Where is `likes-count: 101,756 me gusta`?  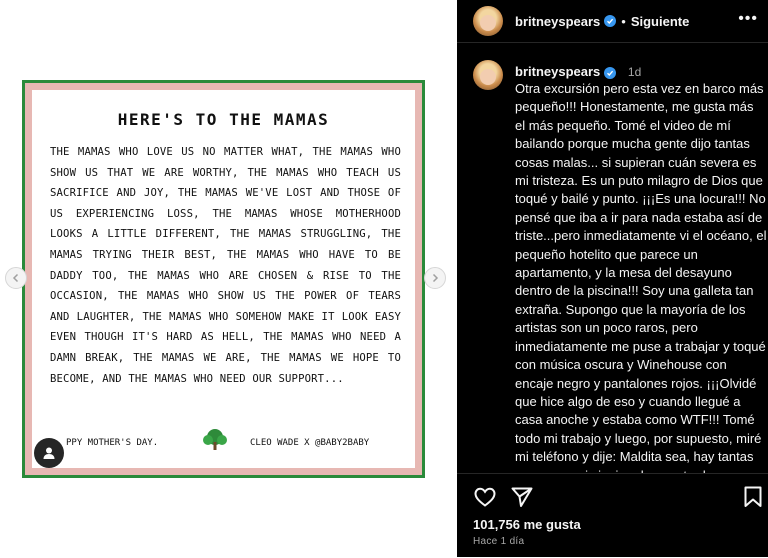
likes-count: 101,756 me gusta is located at coordinates (527, 524).